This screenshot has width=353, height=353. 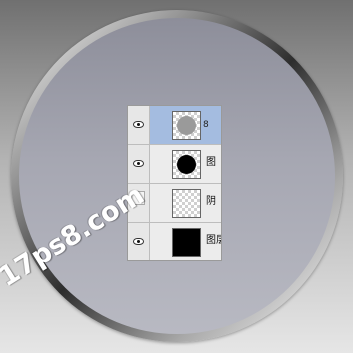 I want to click on layer-content: 8, so click(x=185, y=125).